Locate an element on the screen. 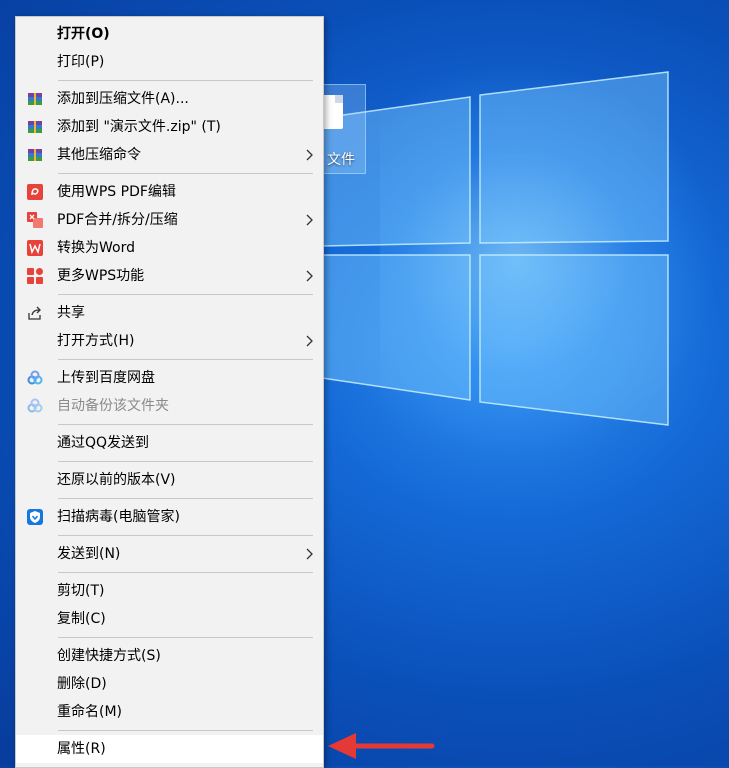  menu-item-pdf-merge-split: PDF合并/拆分/压缩 is located at coordinates (169, 220).